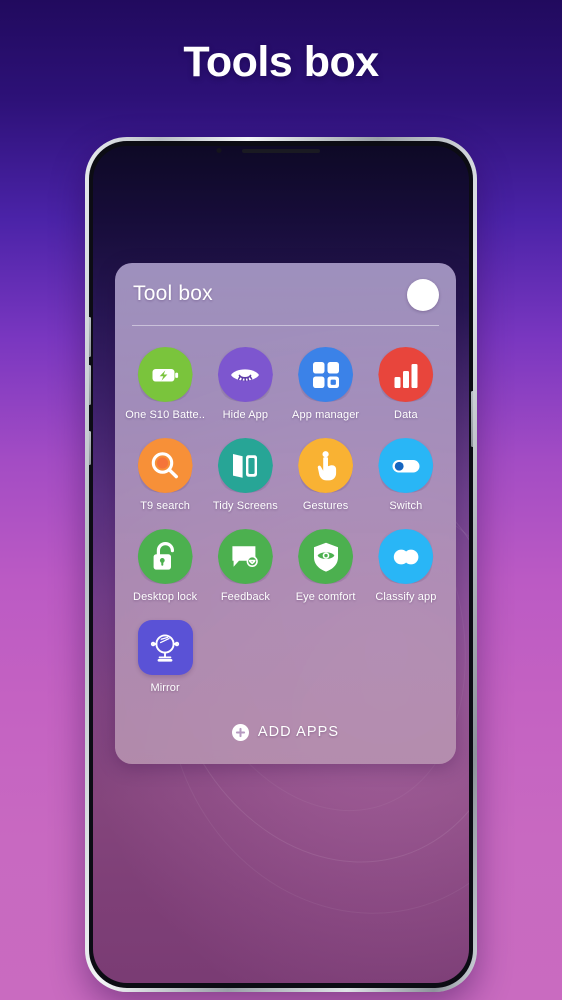 The height and width of the screenshot is (1000, 562). What do you see at coordinates (90, 448) in the screenshot?
I see `assistant-button` at bounding box center [90, 448].